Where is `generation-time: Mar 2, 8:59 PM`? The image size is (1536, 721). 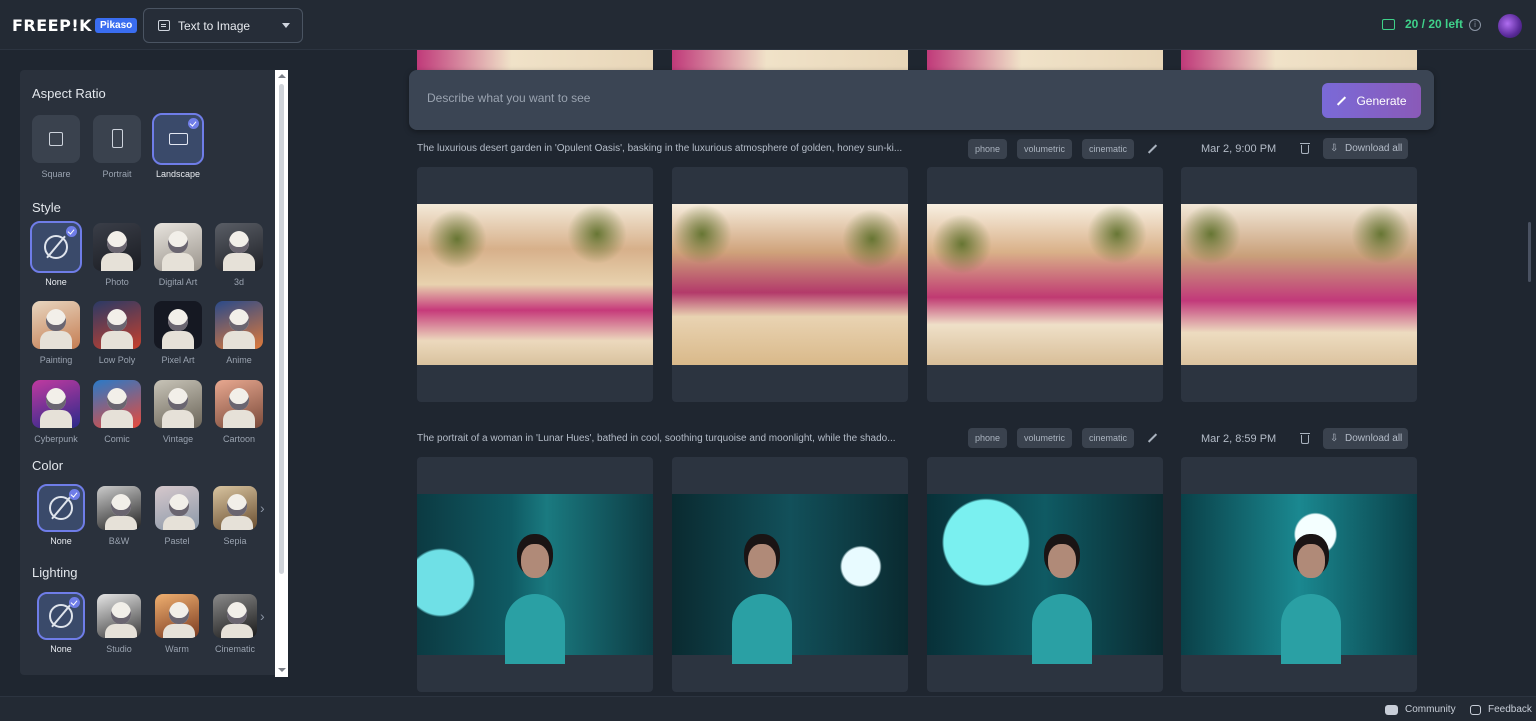 generation-time: Mar 2, 8:59 PM is located at coordinates (1239, 439).